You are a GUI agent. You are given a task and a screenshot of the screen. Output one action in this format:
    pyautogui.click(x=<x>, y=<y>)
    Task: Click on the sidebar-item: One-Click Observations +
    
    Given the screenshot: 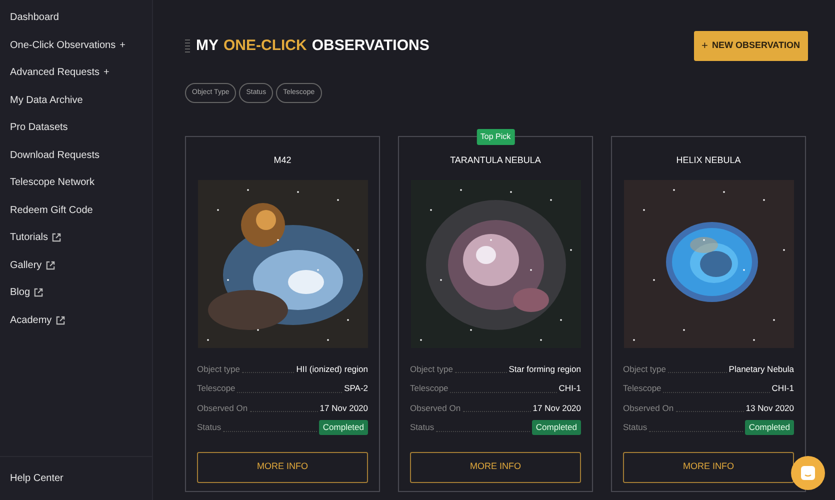 What is the action you would take?
    pyautogui.click(x=76, y=45)
    